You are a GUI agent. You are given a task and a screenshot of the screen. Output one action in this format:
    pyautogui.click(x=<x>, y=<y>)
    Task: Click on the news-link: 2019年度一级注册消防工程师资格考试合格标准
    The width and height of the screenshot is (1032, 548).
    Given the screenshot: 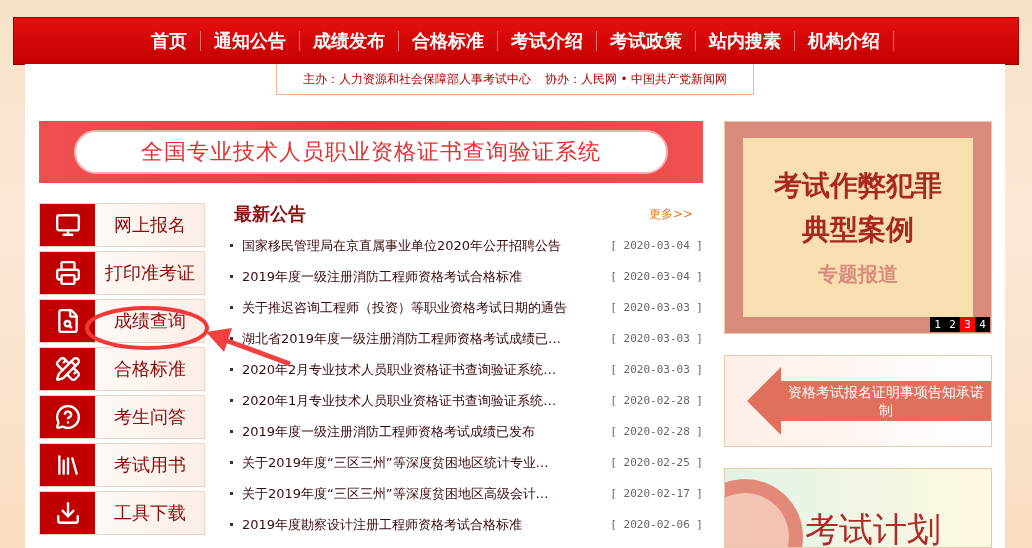 What is the action you would take?
    pyautogui.click(x=426, y=276)
    